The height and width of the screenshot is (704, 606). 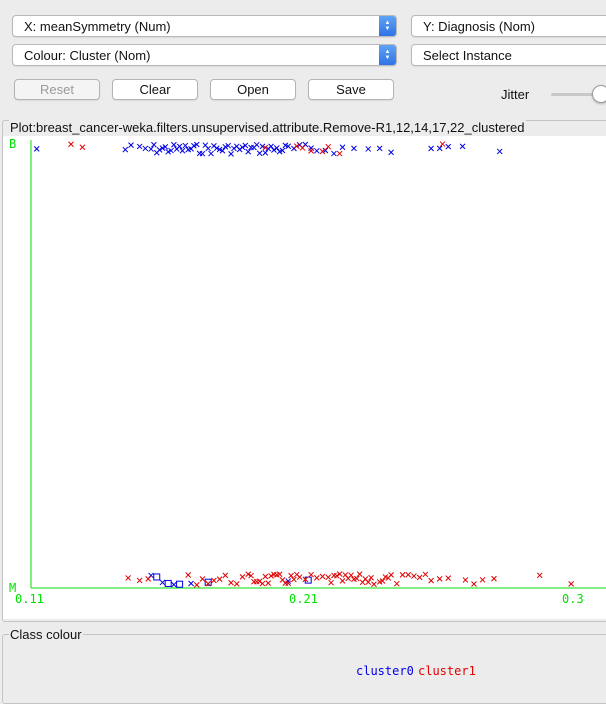 I want to click on colour-select-label: Colour: Cluster (Nom), so click(x=87, y=55).